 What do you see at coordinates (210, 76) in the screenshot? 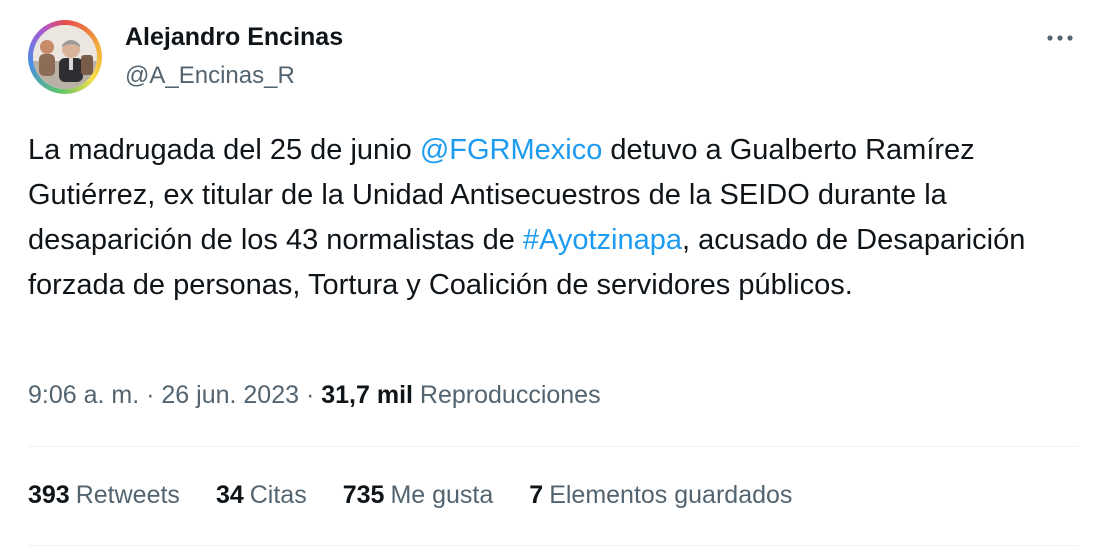
I see `author-handle: @A_Encinas_R` at bounding box center [210, 76].